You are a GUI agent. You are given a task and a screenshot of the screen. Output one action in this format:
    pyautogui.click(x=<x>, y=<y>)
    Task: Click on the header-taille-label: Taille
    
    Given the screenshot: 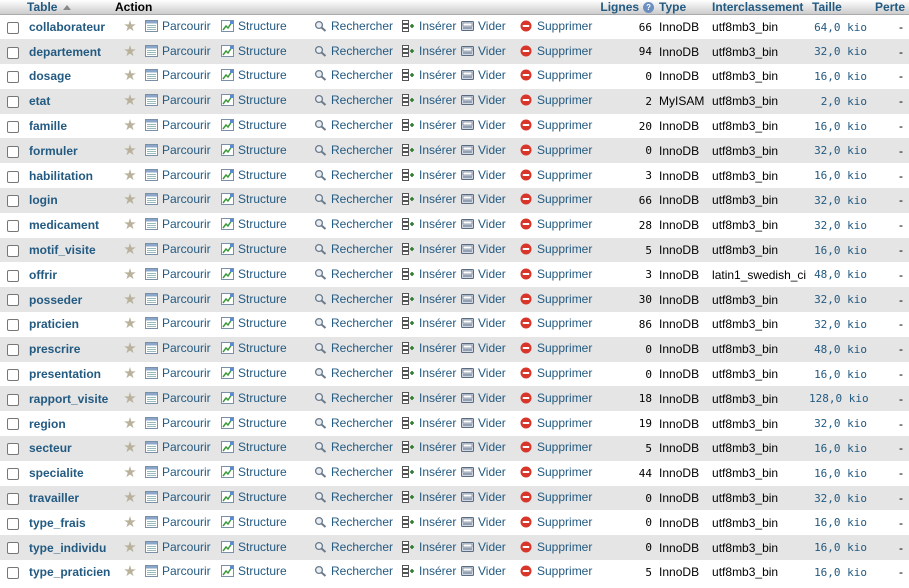 What is the action you would take?
    pyautogui.click(x=827, y=7)
    